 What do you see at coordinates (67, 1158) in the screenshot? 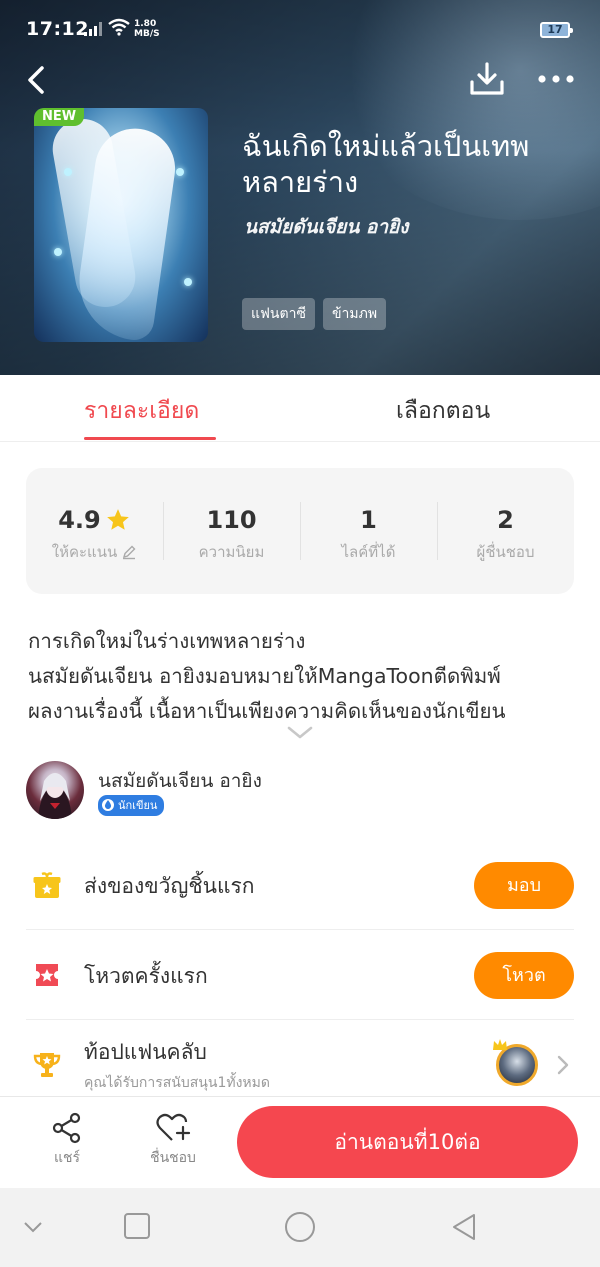
I see `share-label: แชร์` at bounding box center [67, 1158].